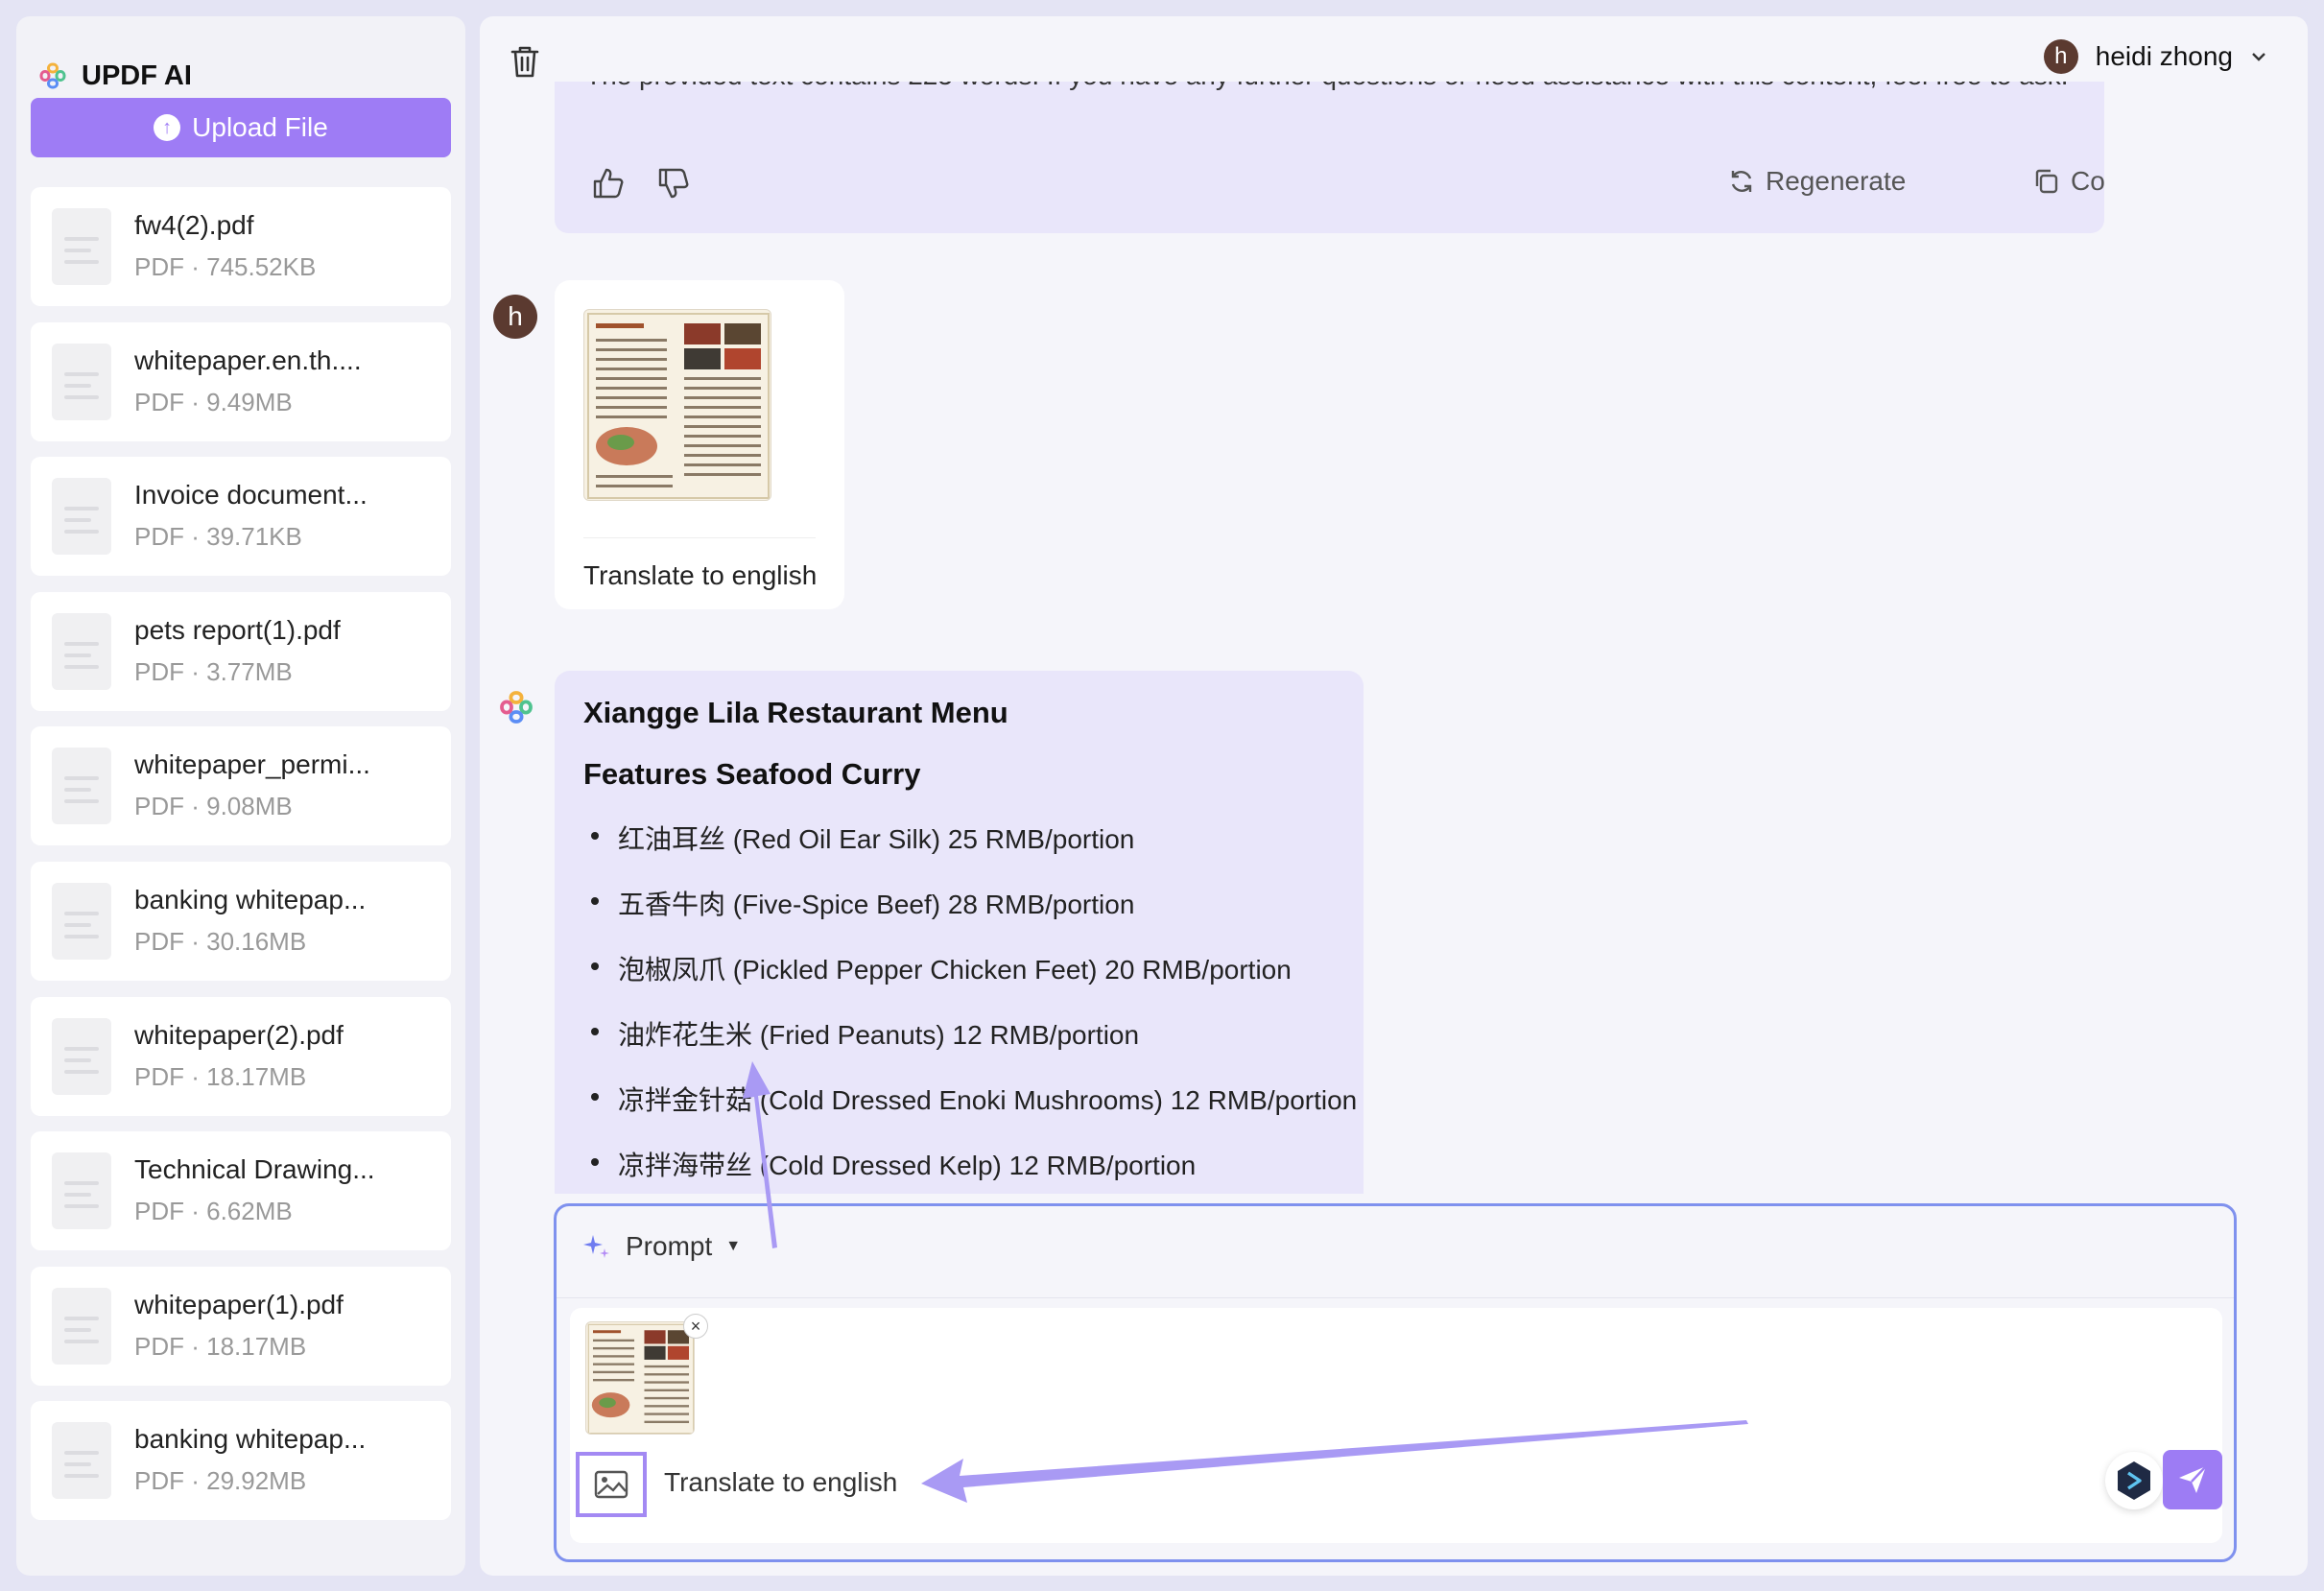 The height and width of the screenshot is (1591, 2324). What do you see at coordinates (1096, 1483) in the screenshot?
I see `message-input` at bounding box center [1096, 1483].